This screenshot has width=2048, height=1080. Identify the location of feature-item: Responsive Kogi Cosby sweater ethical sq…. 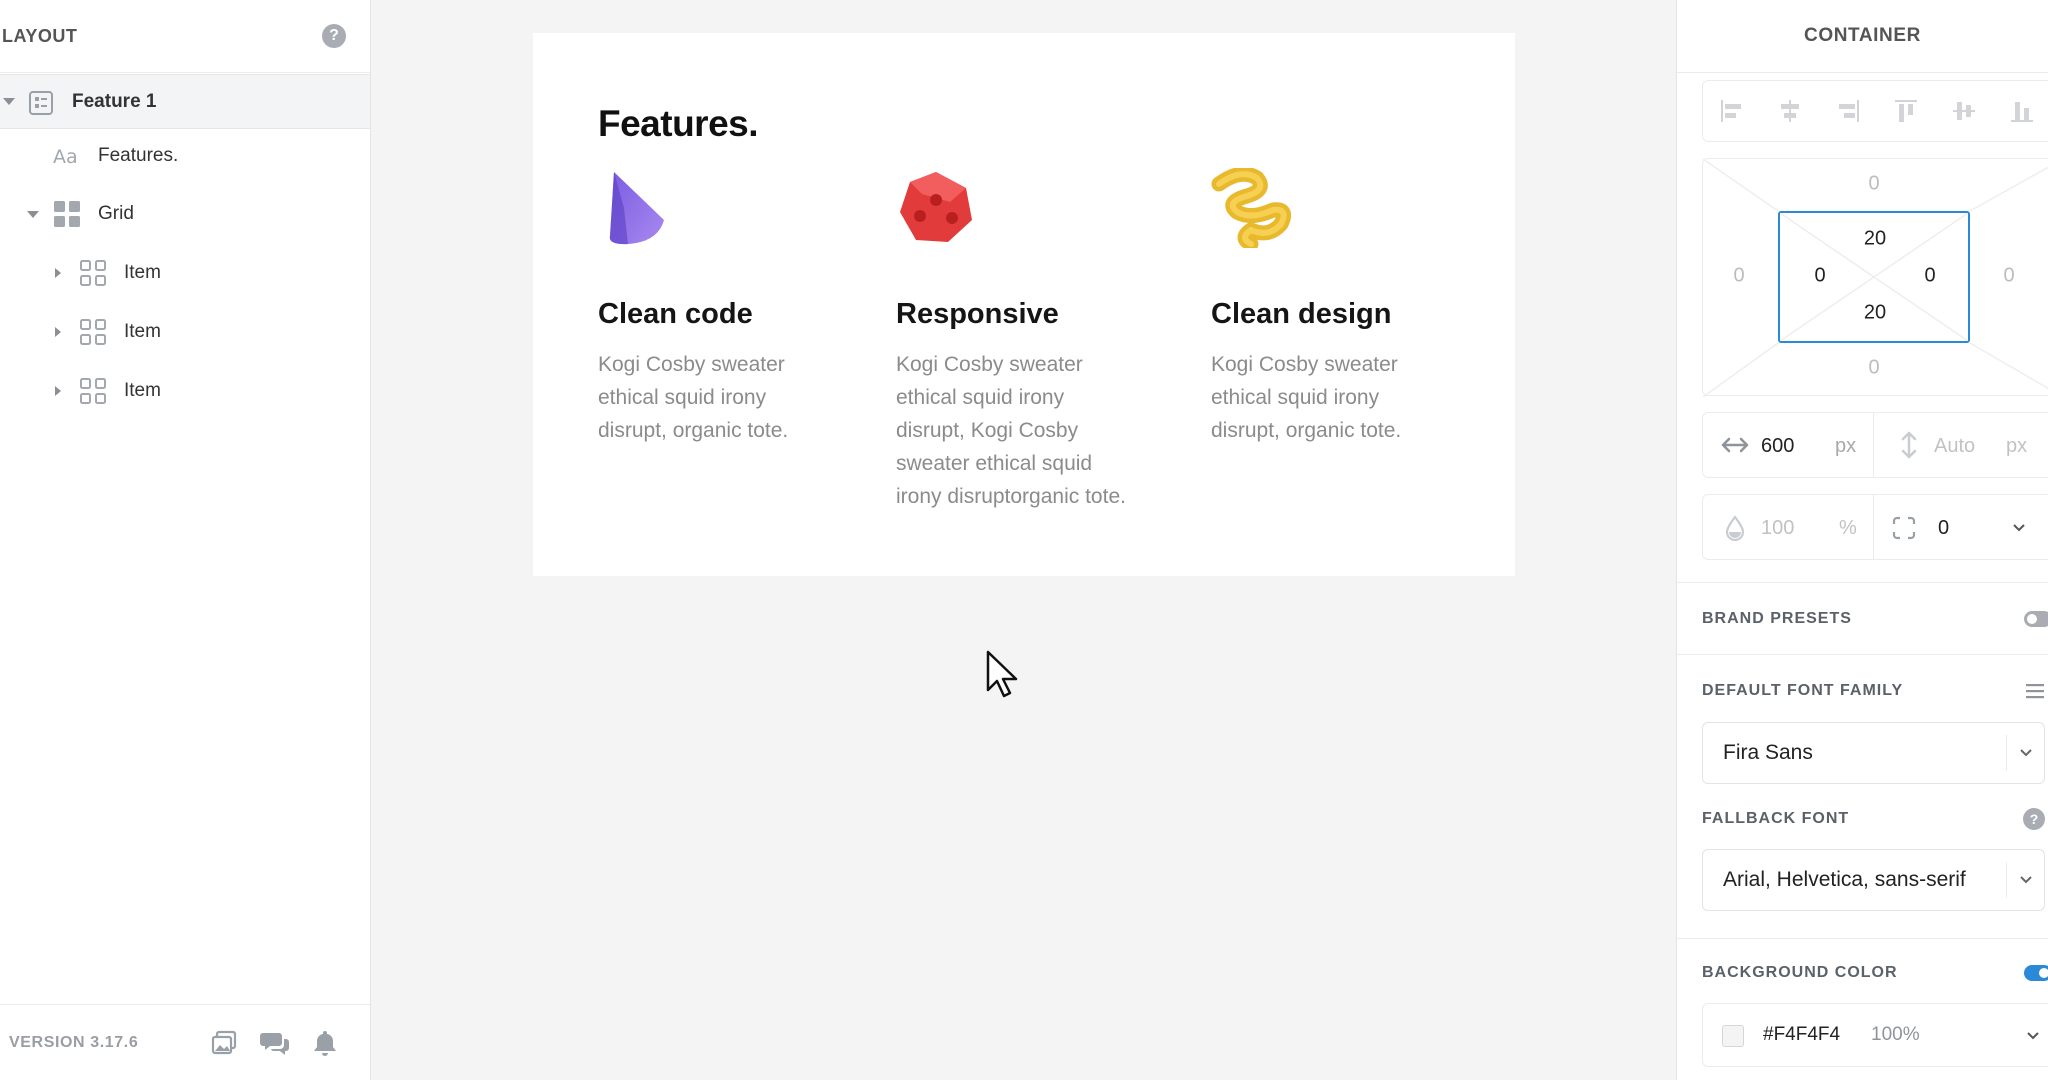
(1016, 338).